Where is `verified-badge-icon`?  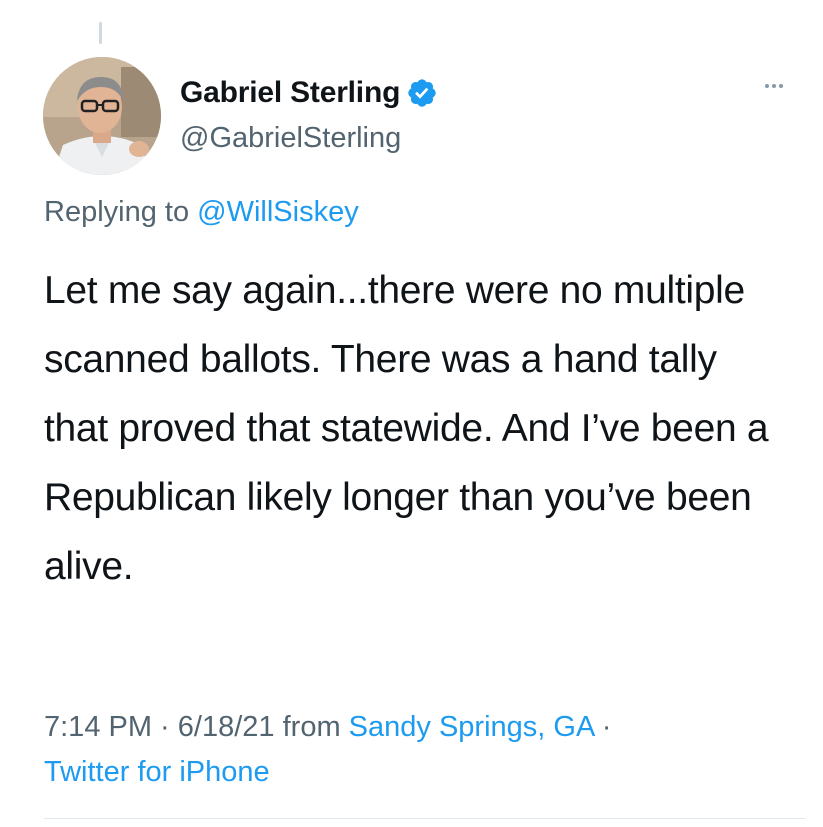
verified-badge-icon is located at coordinates (422, 93).